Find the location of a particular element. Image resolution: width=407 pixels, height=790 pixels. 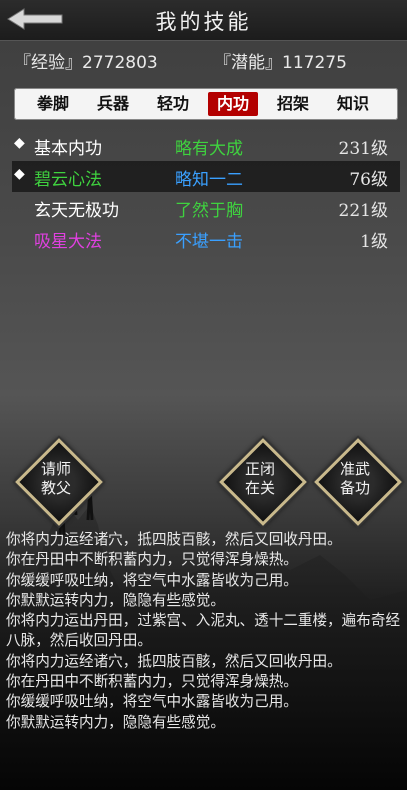

find-teacher-label: 请师 教父 is located at coordinates (55, 478).